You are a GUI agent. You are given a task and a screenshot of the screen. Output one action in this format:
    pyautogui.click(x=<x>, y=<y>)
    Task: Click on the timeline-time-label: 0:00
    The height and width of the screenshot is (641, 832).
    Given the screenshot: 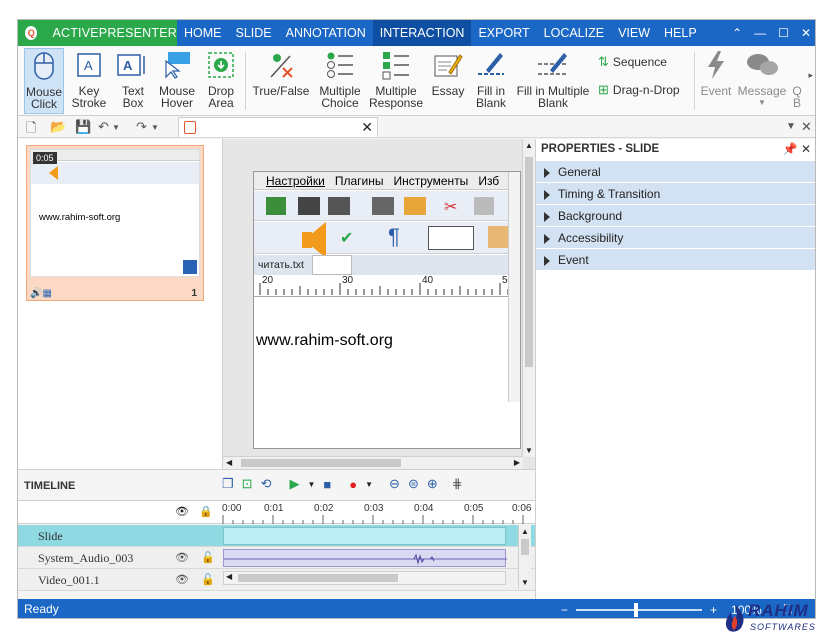 What is the action you would take?
    pyautogui.click(x=232, y=508)
    